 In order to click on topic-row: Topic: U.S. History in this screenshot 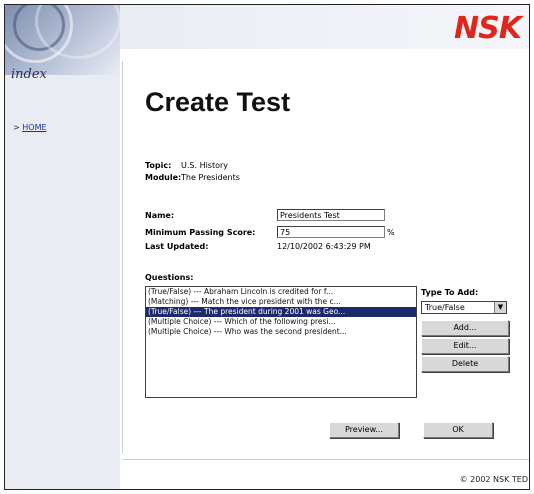, I will do `click(186, 165)`.